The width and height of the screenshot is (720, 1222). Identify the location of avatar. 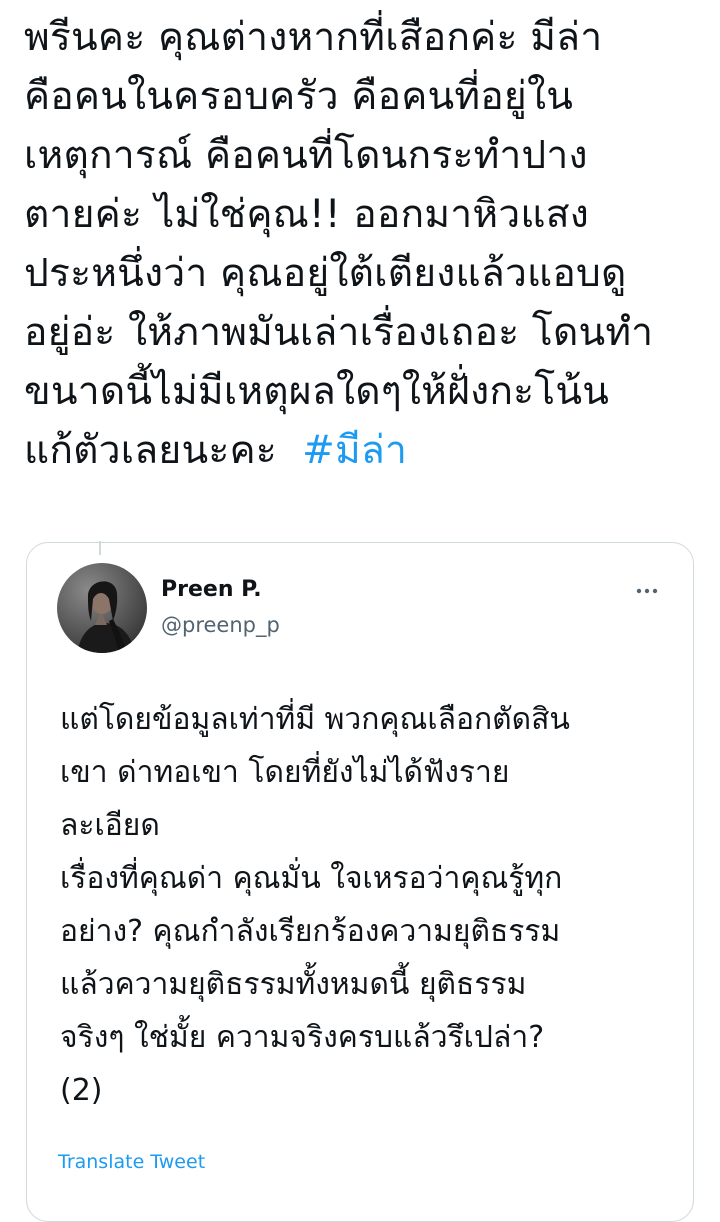
(102, 608).